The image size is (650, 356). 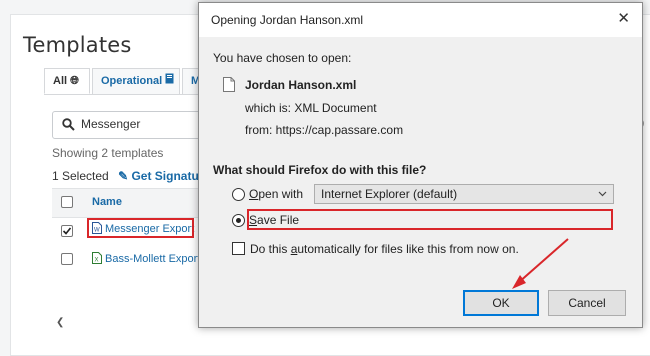 What do you see at coordinates (153, 259) in the screenshot?
I see `template-name: Bass-Mollett Export` at bounding box center [153, 259].